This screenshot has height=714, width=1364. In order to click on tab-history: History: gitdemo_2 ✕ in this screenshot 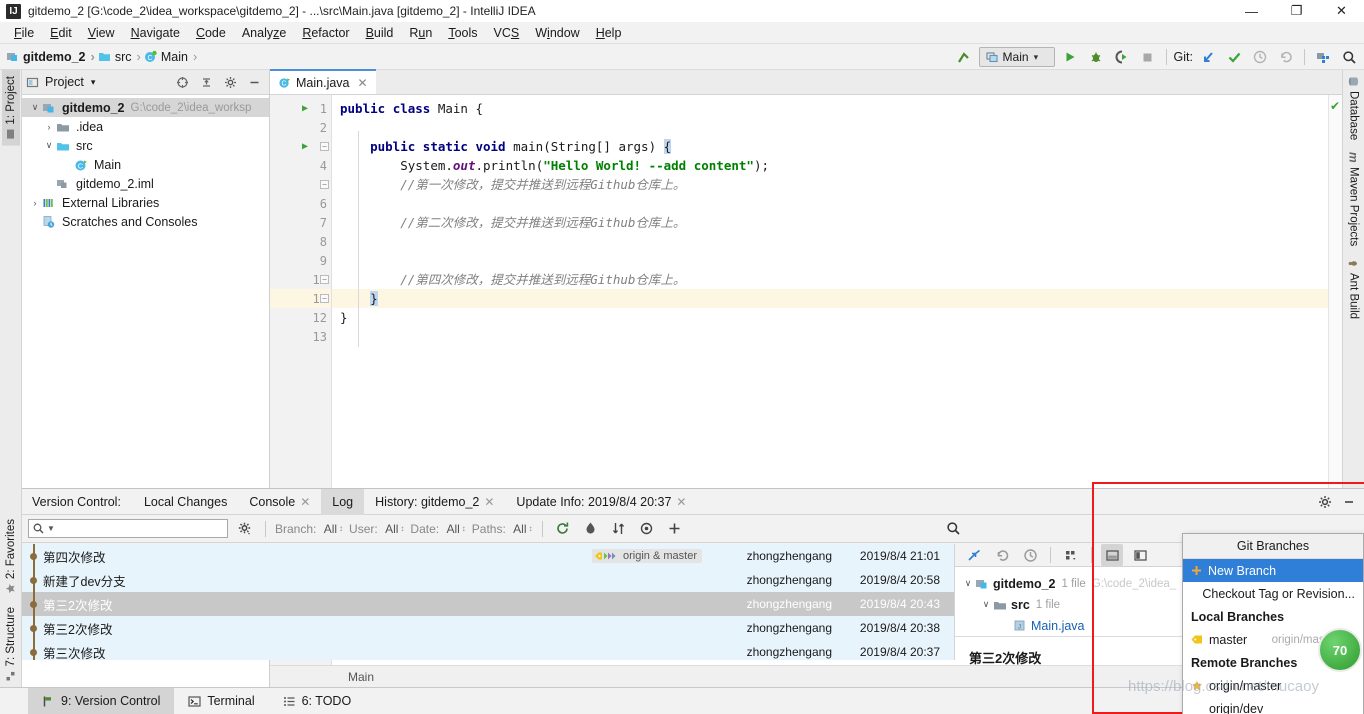, I will do `click(434, 502)`.